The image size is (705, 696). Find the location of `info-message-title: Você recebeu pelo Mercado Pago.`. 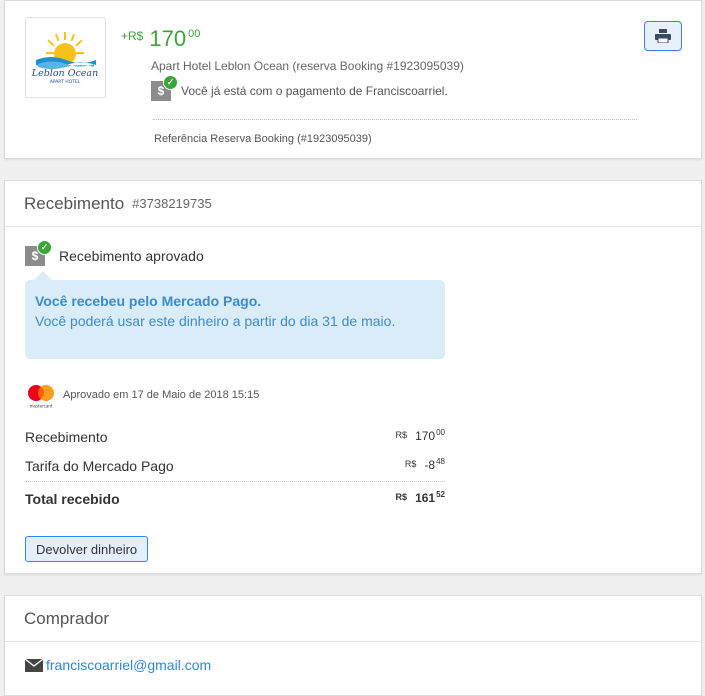

info-message-title: Você recebeu pelo Mercado Pago. is located at coordinates (148, 301).